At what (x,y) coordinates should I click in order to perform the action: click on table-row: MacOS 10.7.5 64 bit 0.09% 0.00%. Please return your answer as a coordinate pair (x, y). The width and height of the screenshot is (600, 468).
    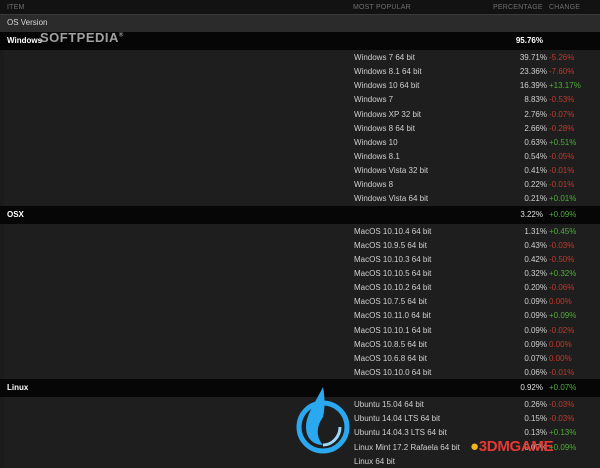
    Looking at the image, I should click on (302, 301).